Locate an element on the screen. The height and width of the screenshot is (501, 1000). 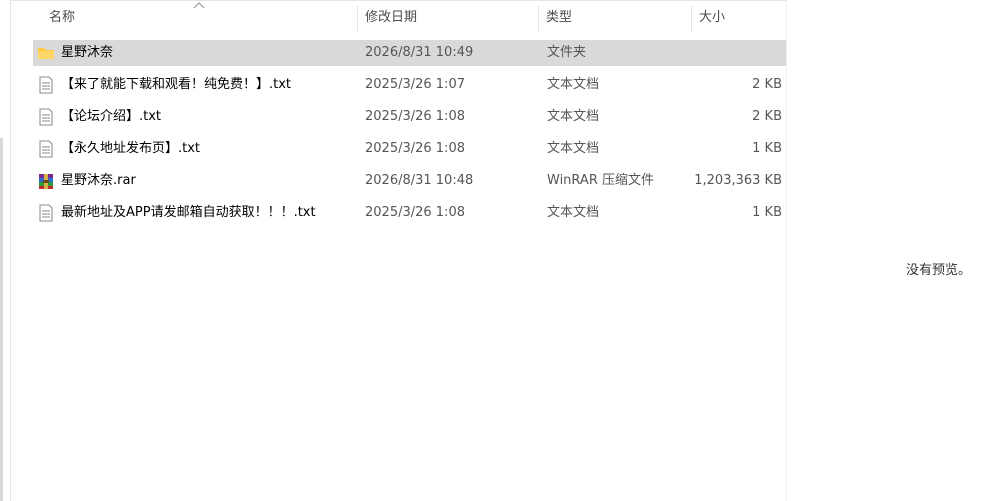
column-header-type-label: 类型 is located at coordinates (559, 17).